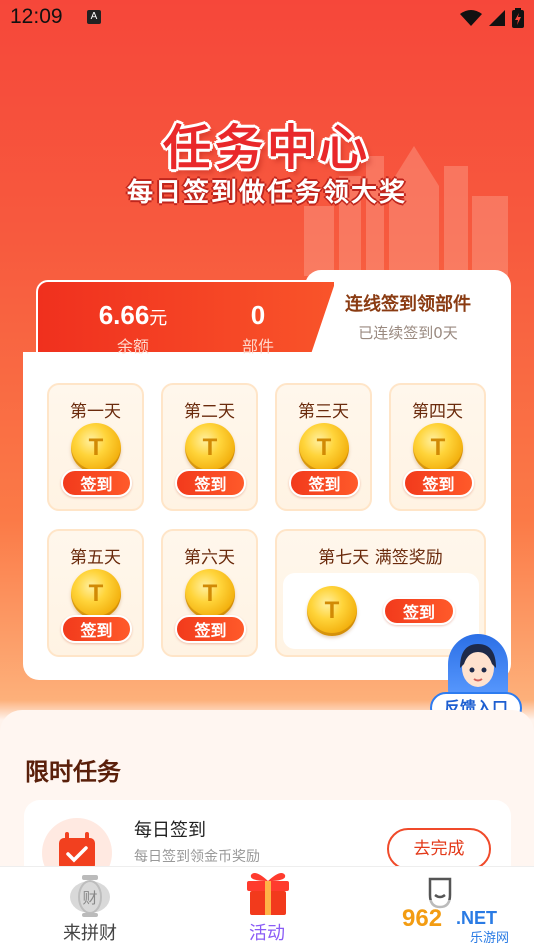  Describe the element at coordinates (267, 18) in the screenshot. I see `status-bar: 12:09 A` at that location.